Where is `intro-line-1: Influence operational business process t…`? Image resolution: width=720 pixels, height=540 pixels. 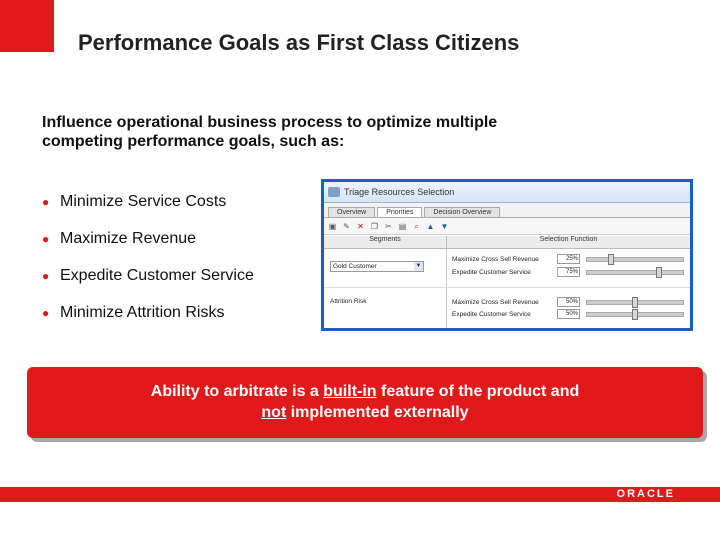 intro-line-1: Influence operational business process t… is located at coordinates (270, 122).